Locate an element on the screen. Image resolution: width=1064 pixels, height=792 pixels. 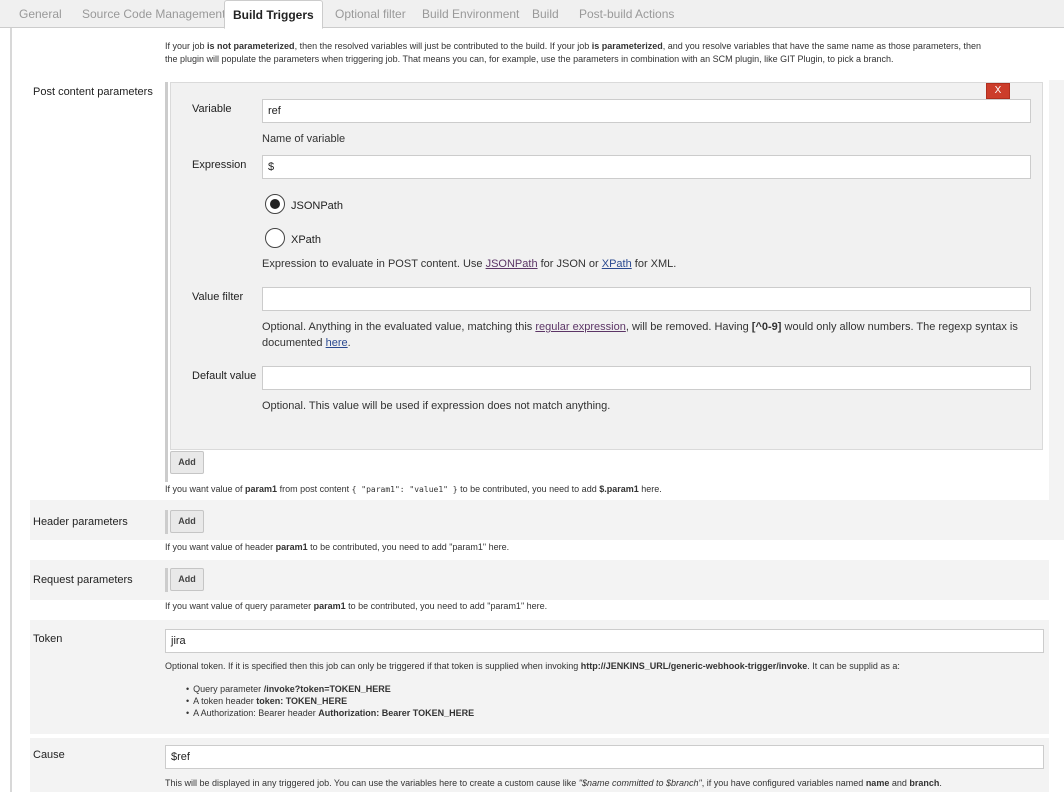
jsonpath-radio is located at coordinates (275, 204).